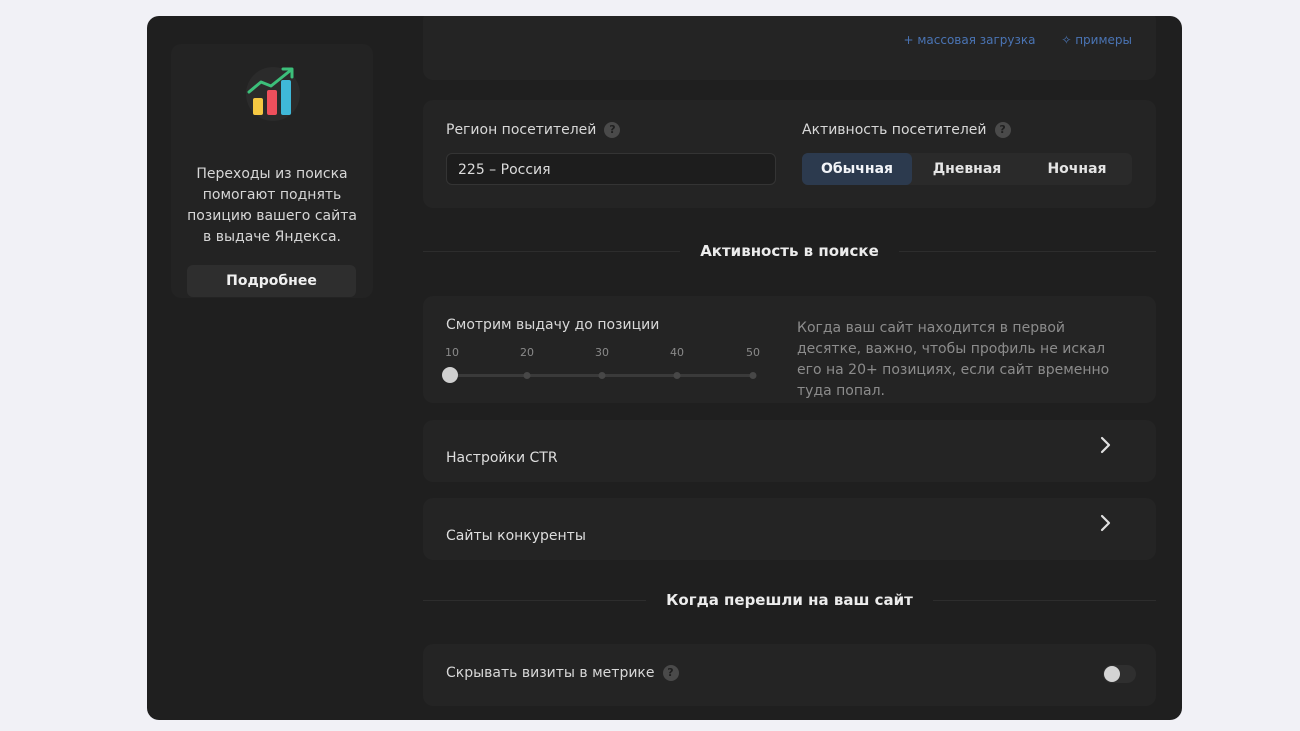 The width and height of the screenshot is (1300, 731). What do you see at coordinates (273, 94) in the screenshot?
I see `bar-chart-growth-icon` at bounding box center [273, 94].